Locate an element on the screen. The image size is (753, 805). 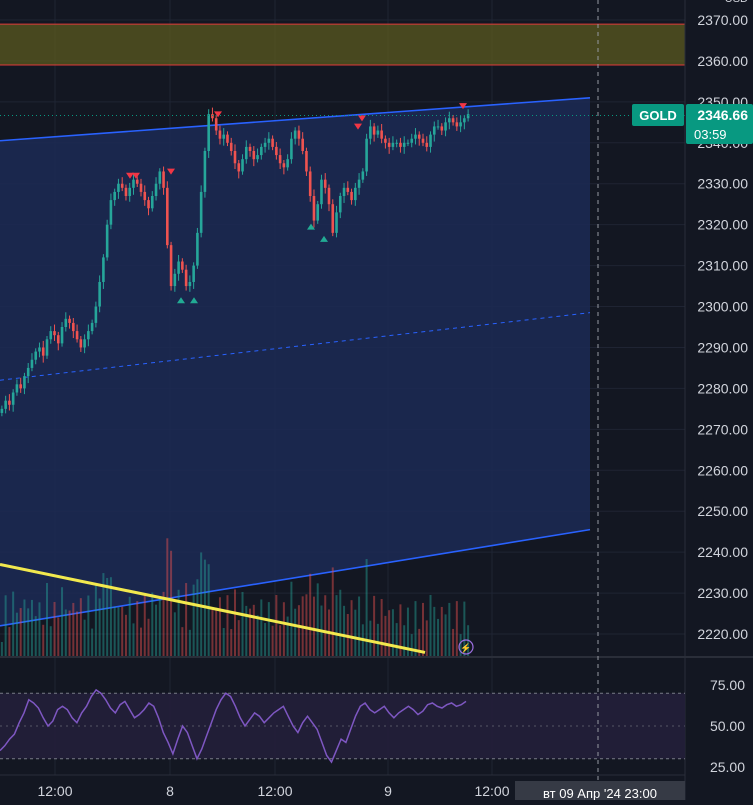
price-tick-label: 2260.00 is located at coordinates (722, 470).